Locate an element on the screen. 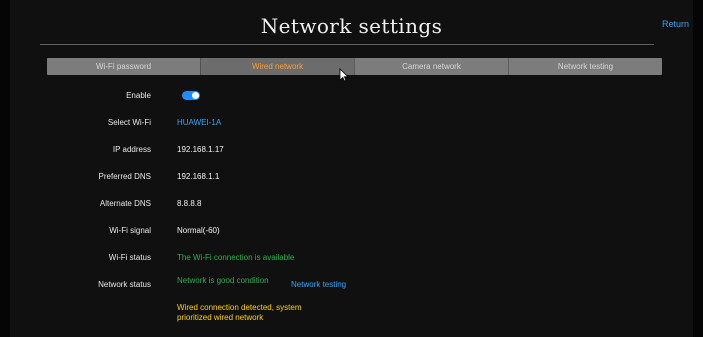 The image size is (703, 337). enable-toggle is located at coordinates (191, 95).